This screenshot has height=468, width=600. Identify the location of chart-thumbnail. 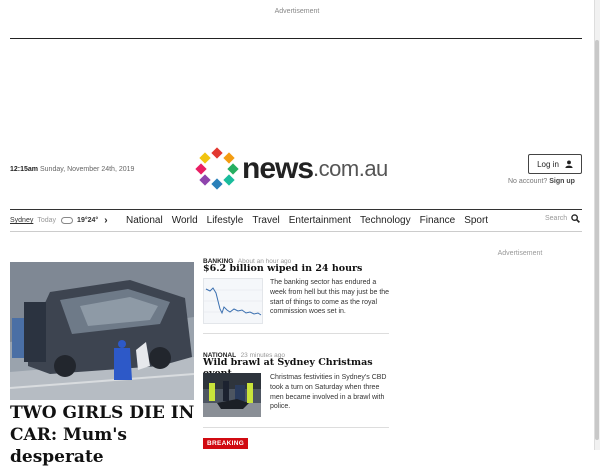
(233, 301).